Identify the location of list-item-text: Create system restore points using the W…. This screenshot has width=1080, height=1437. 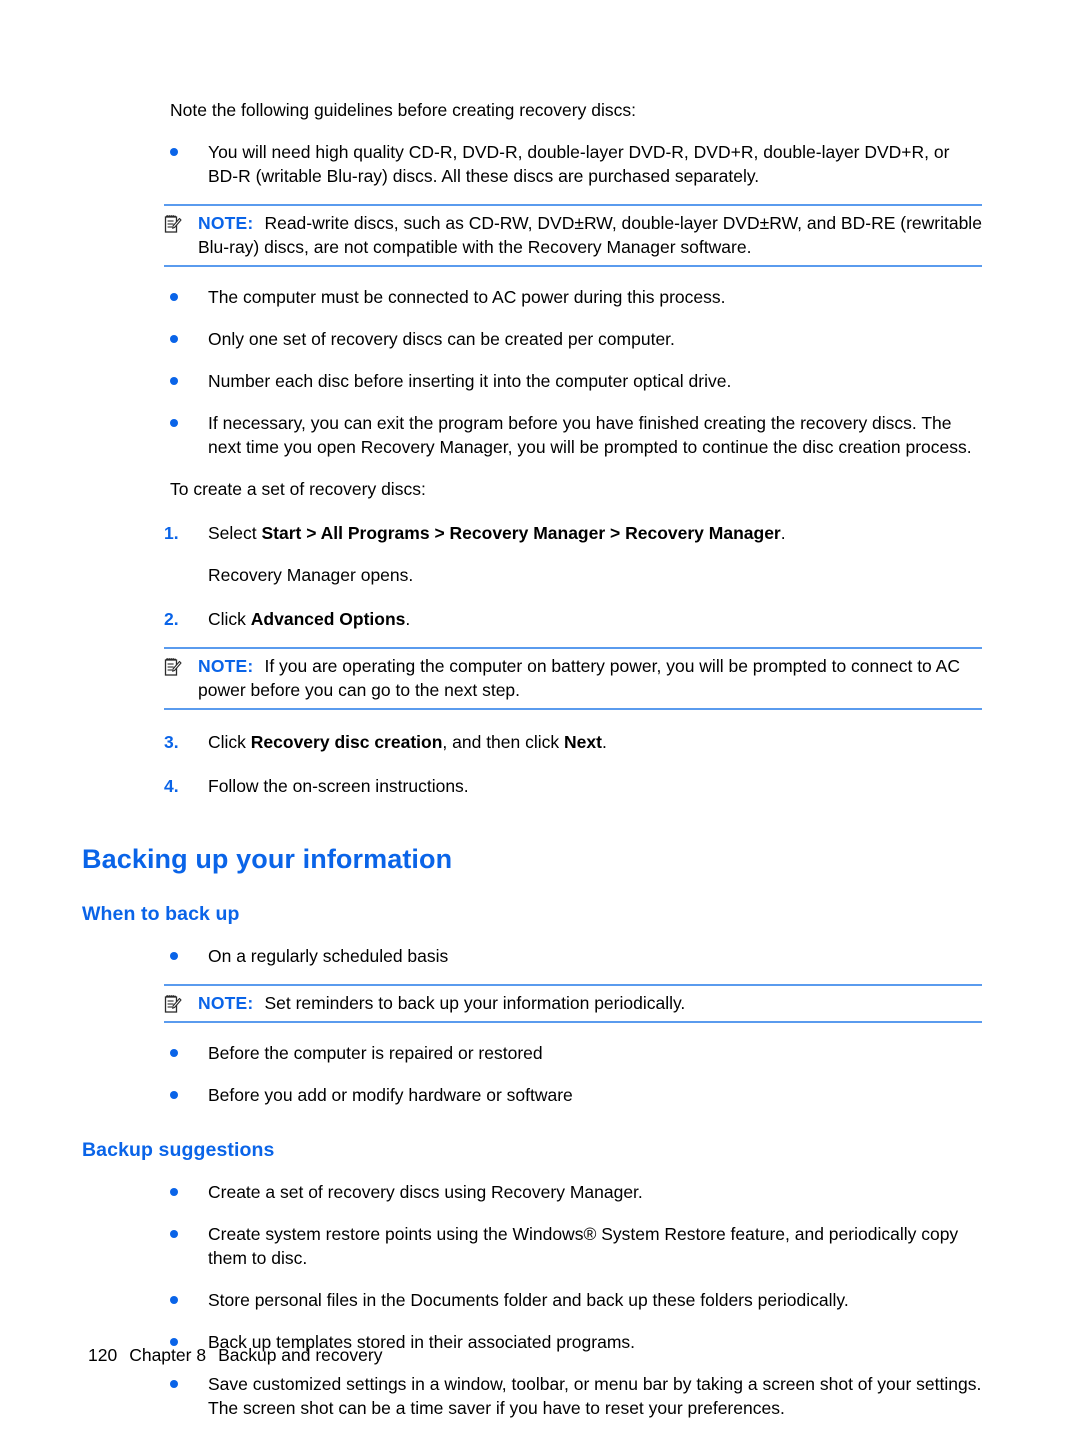
(583, 1246).